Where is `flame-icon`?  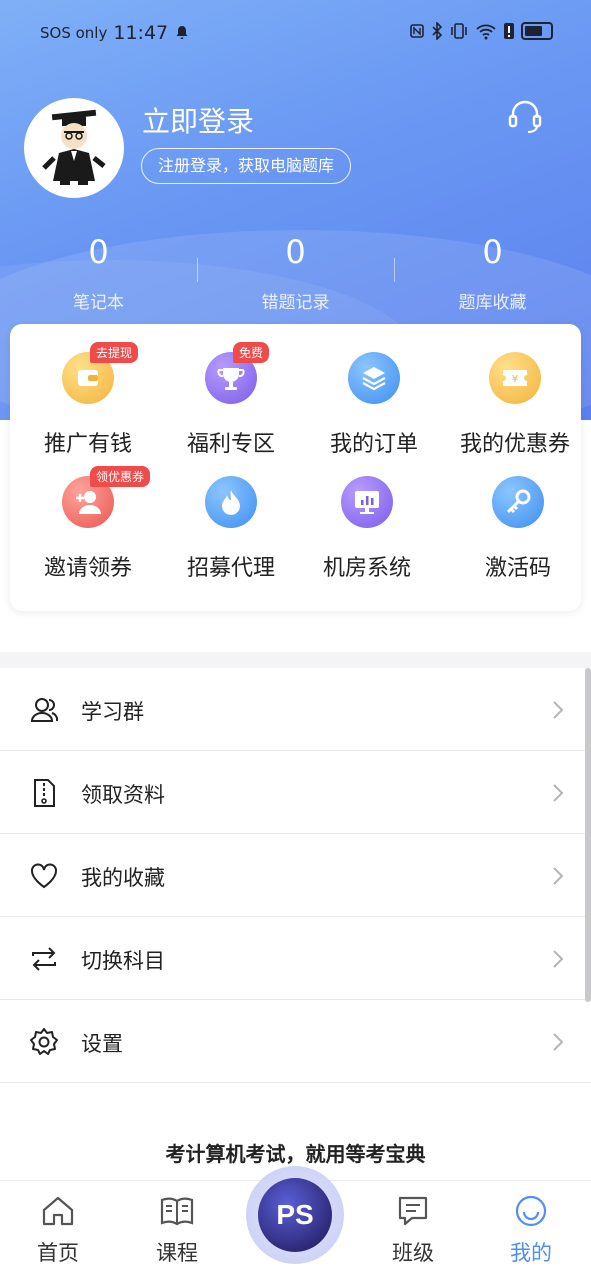
flame-icon is located at coordinates (231, 502).